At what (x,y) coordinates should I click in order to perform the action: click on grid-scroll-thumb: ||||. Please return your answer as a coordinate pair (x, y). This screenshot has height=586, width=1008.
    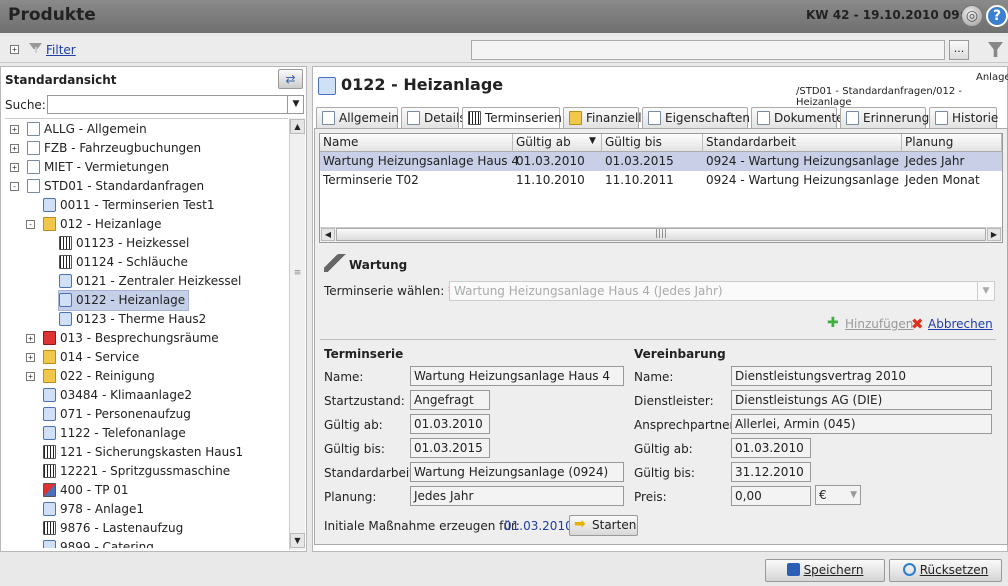
    Looking at the image, I should click on (661, 234).